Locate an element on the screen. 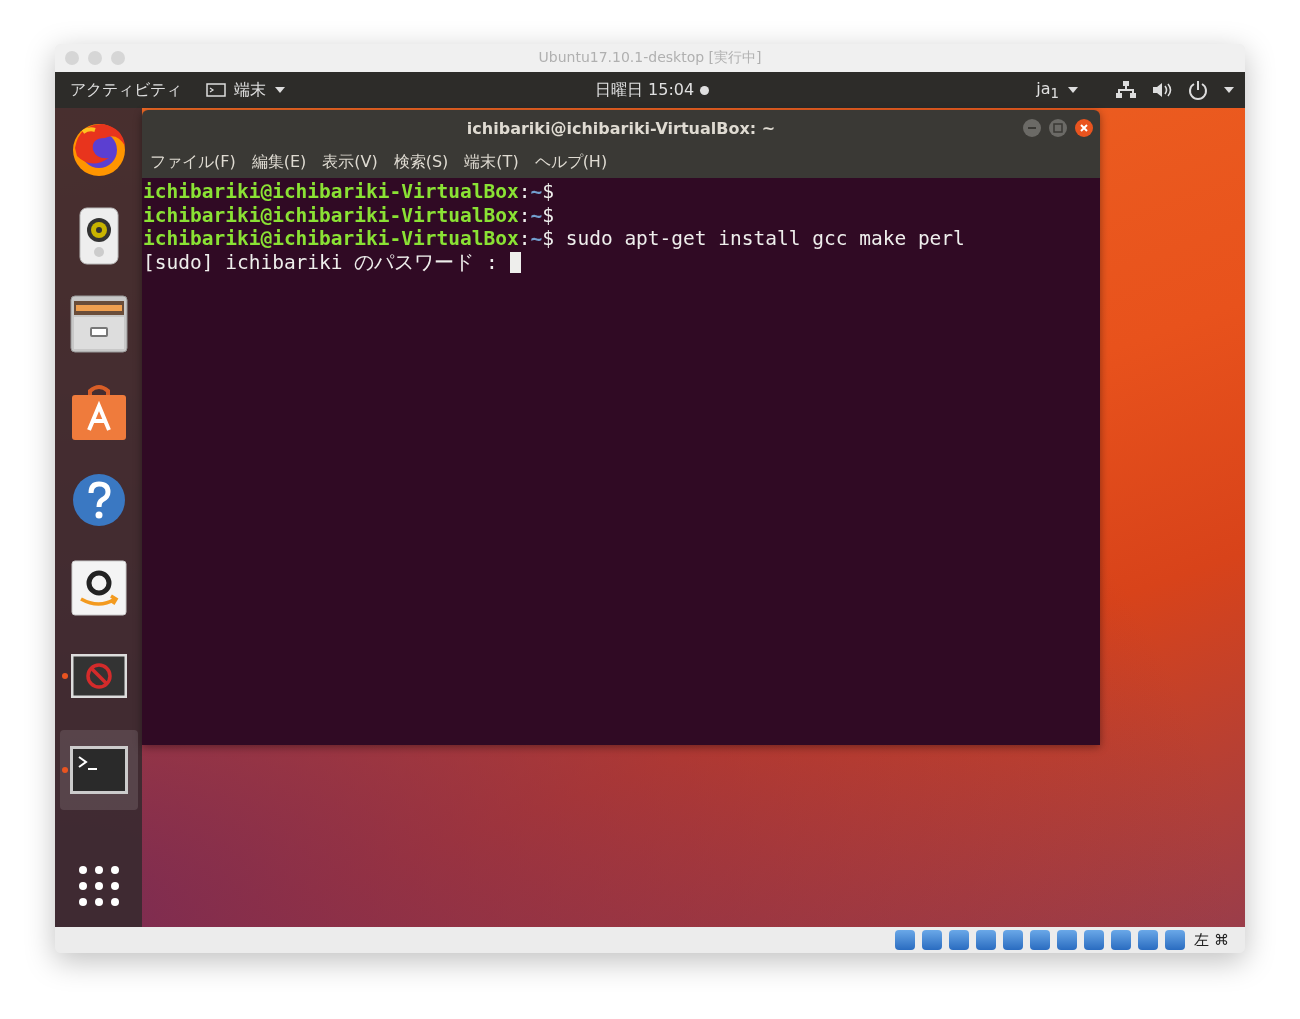  help-icon is located at coordinates (98, 500).